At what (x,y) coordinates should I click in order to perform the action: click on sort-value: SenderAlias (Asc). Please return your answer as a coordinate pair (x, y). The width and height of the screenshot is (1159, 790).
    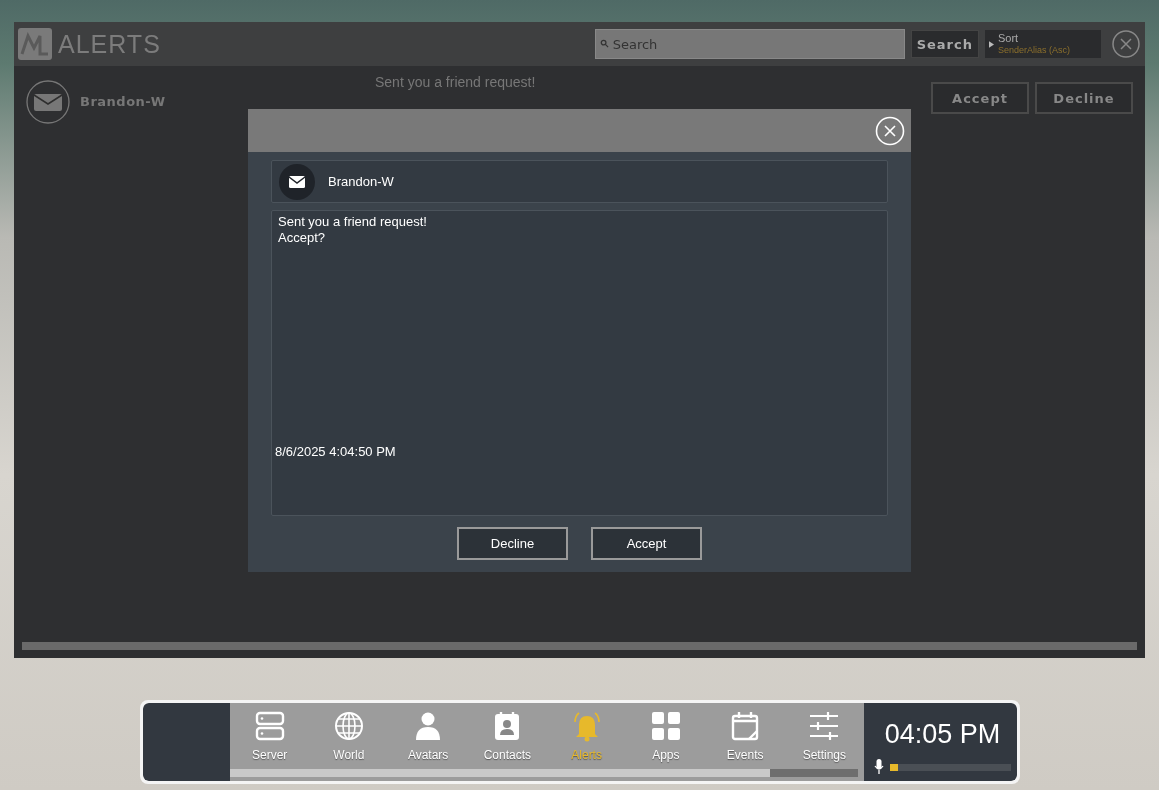
    Looking at the image, I should click on (1034, 50).